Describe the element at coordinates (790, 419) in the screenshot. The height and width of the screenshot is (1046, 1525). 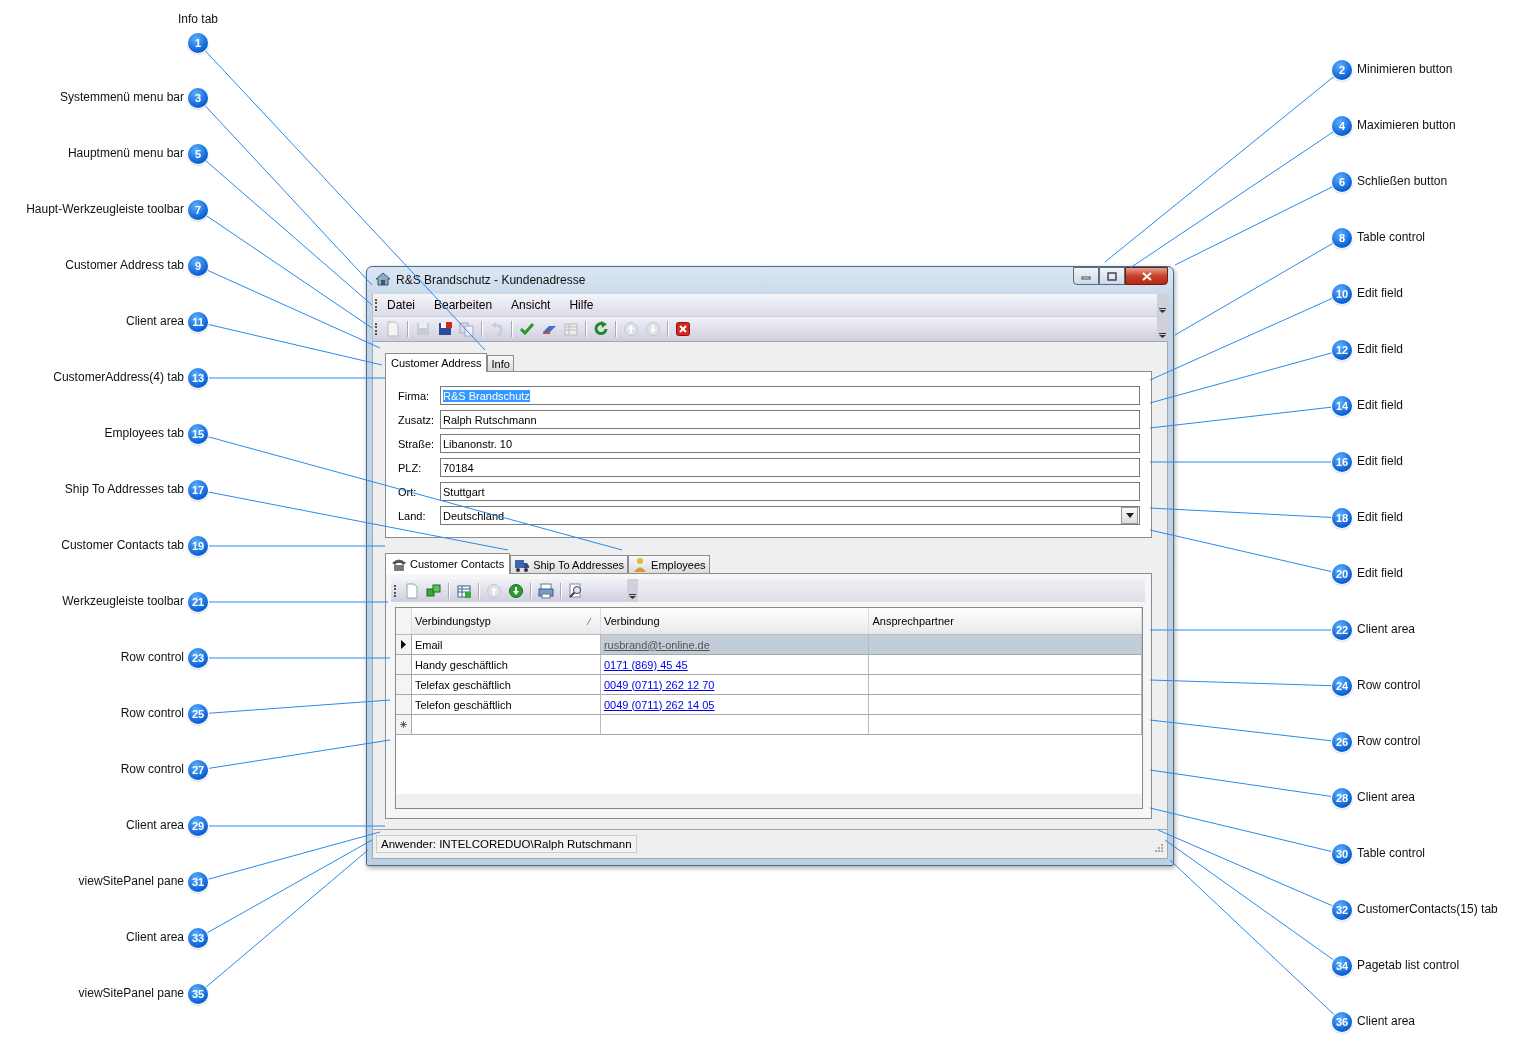
I see `input-field: Ralph Rutschmann` at that location.